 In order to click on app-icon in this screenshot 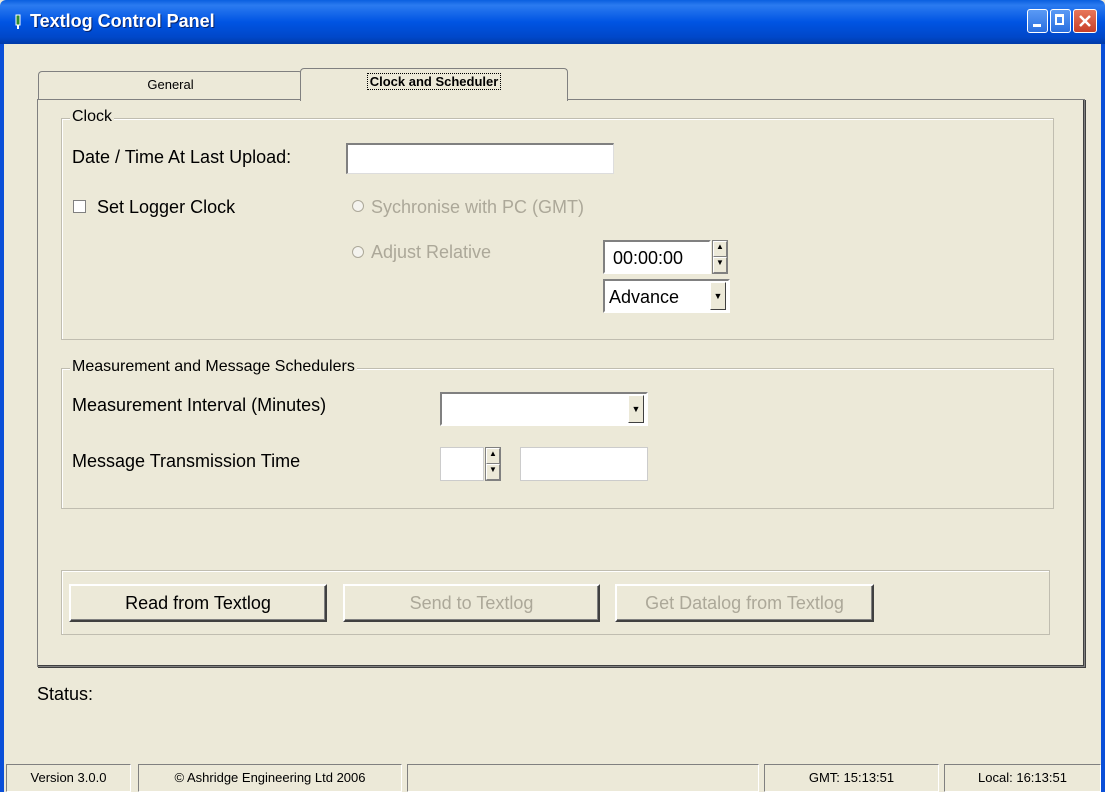, I will do `click(18, 21)`.